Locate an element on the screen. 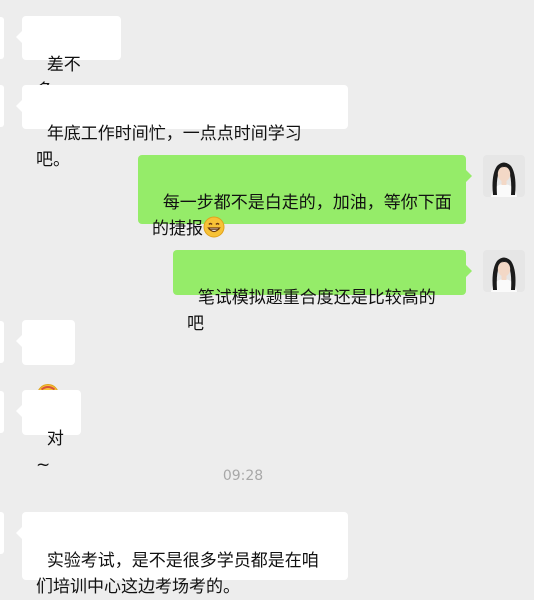  sent-message: 笔试模拟题重合度还是比较高的吧 is located at coordinates (322, 292).